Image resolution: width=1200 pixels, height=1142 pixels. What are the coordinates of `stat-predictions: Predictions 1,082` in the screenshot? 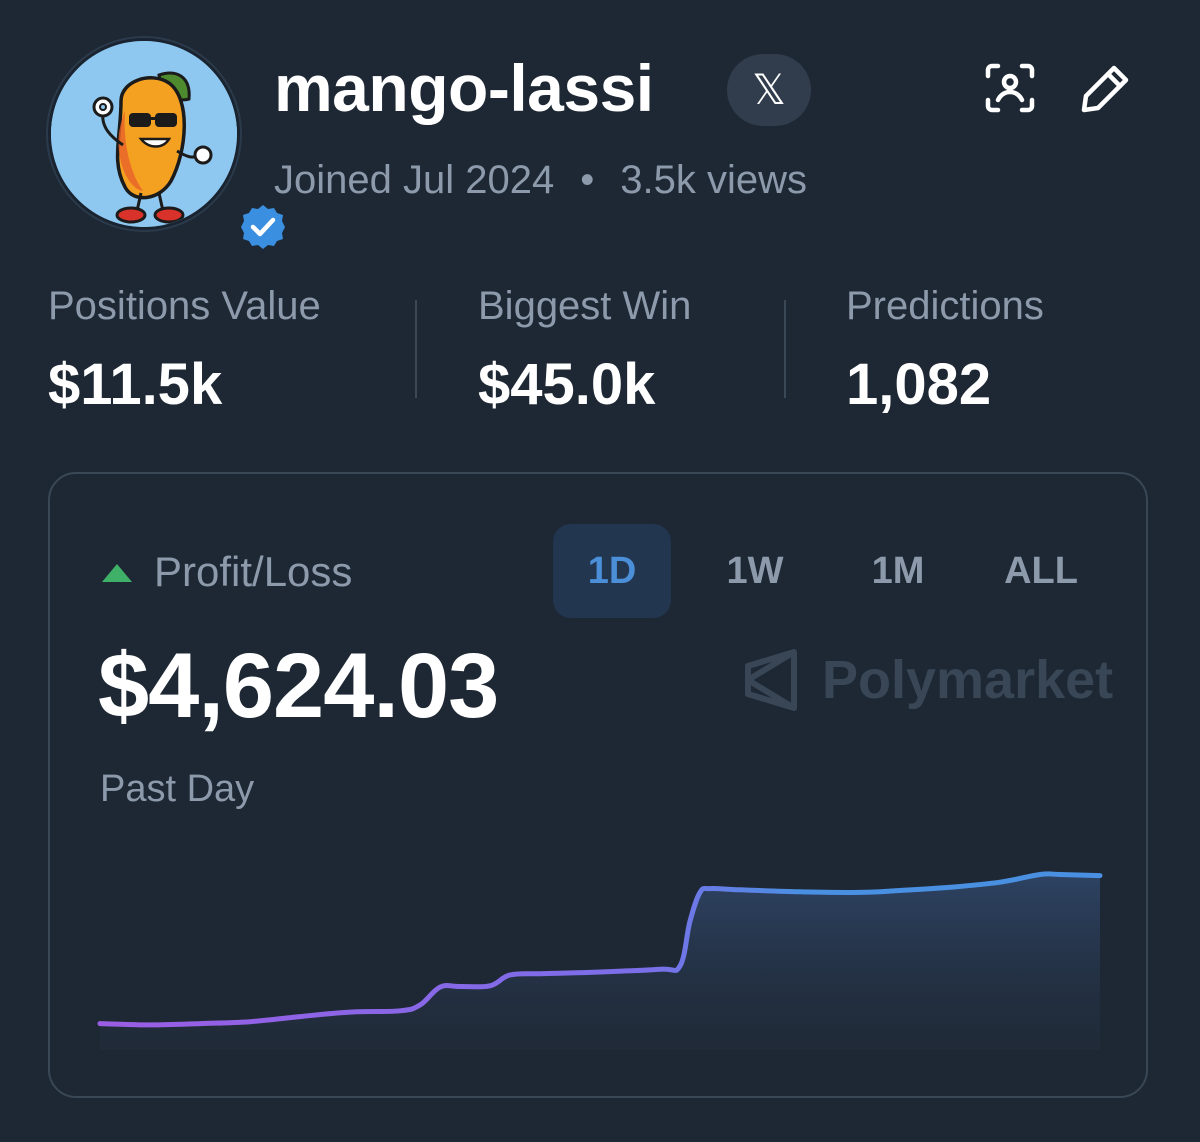 It's located at (945, 350).